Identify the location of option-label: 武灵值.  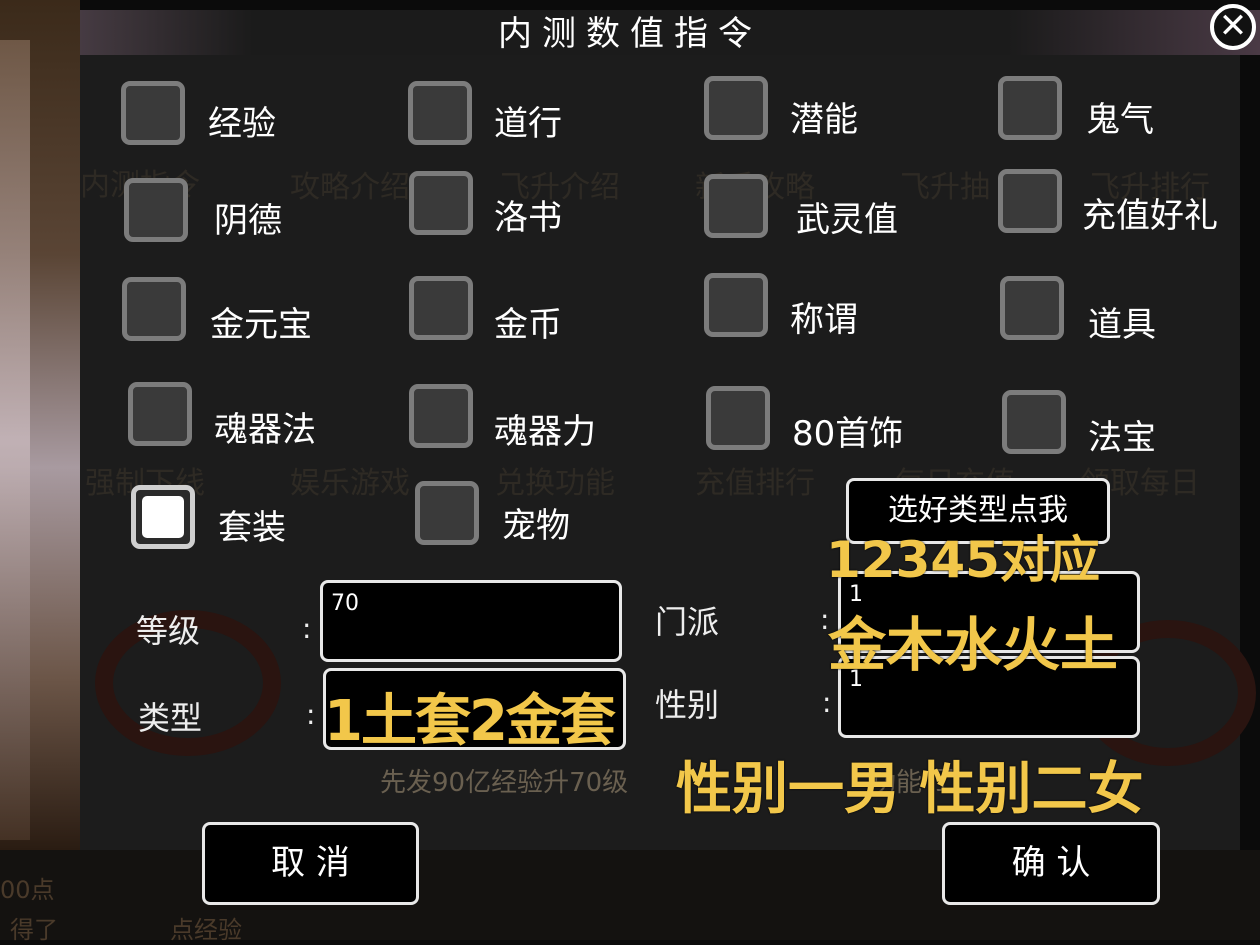
(847, 220).